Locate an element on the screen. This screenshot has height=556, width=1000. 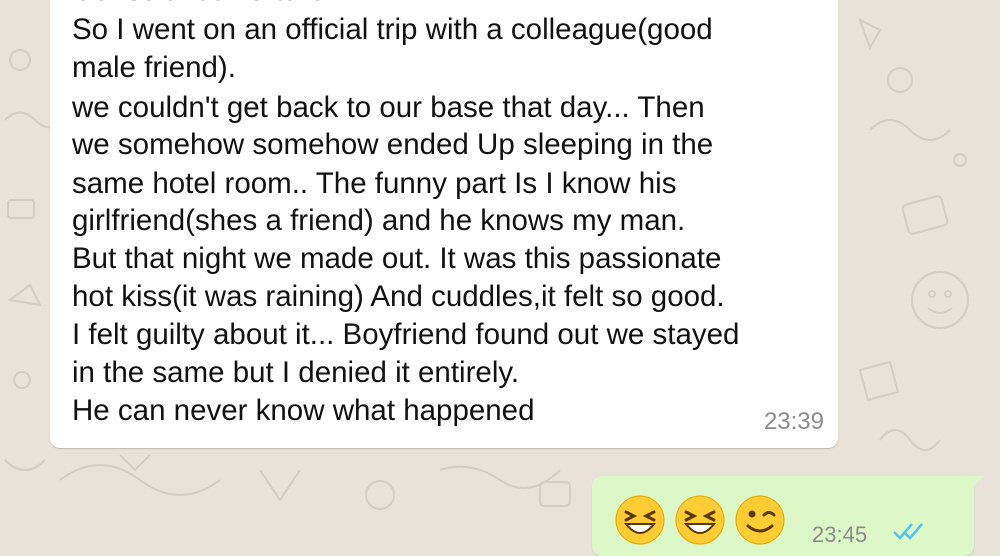
outgoing-bubble-tail is located at coordinates (976, 484).